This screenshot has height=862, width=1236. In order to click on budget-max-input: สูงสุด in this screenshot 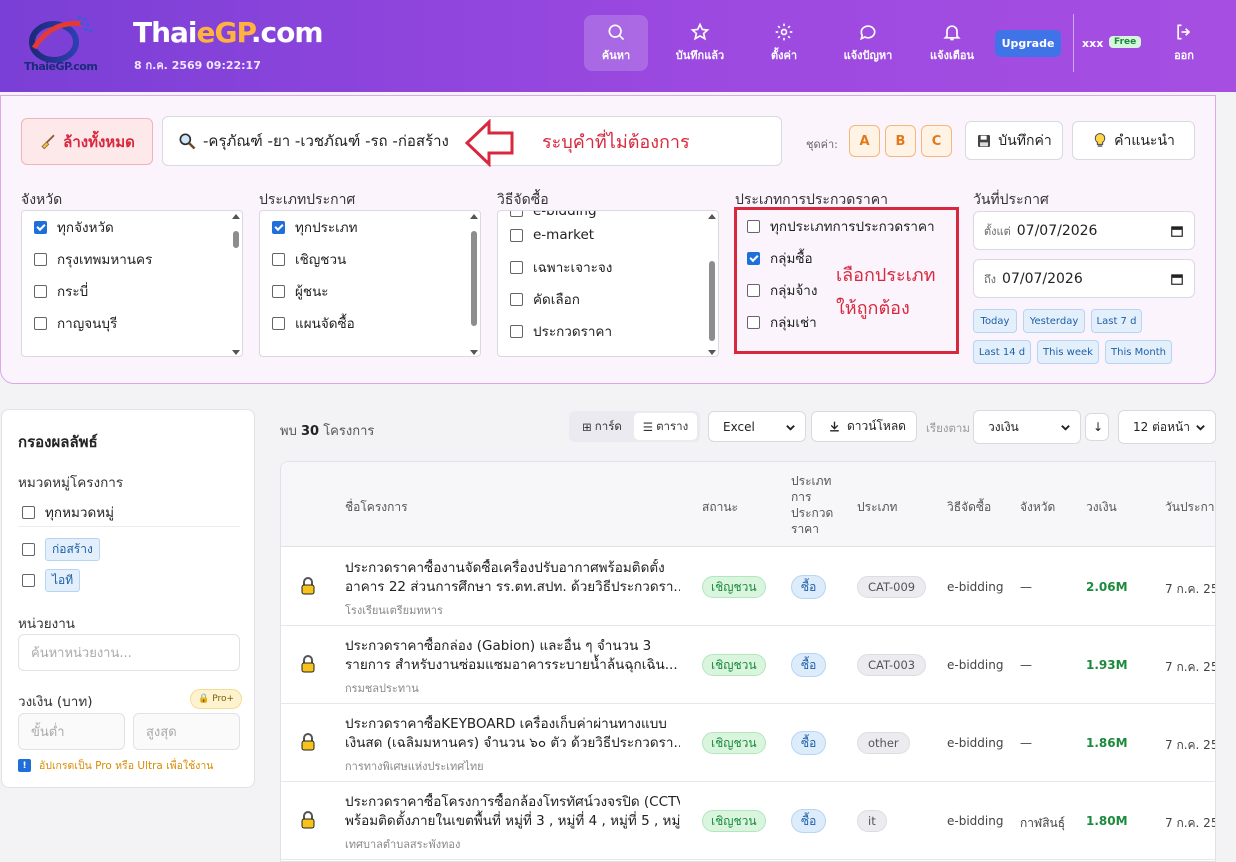, I will do `click(186, 731)`.